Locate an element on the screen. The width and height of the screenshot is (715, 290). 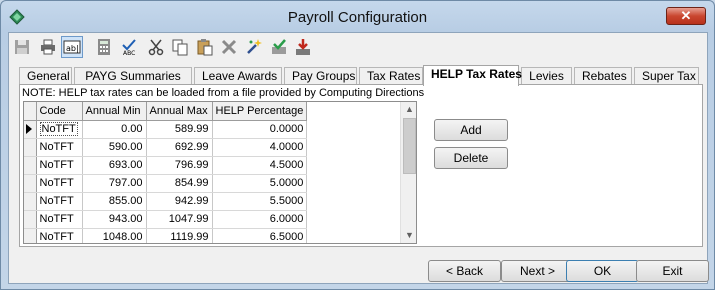
tab-help-tax-rates: HELP Tax Rates is located at coordinates (472, 75).